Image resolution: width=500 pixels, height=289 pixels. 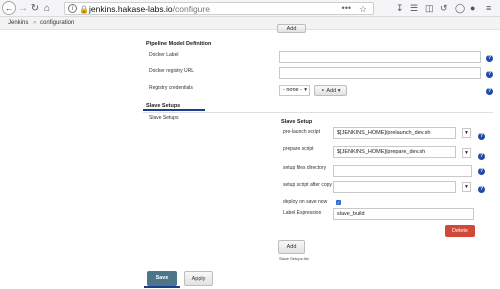 I want to click on menu-icon: ≡, so click(x=488, y=8).